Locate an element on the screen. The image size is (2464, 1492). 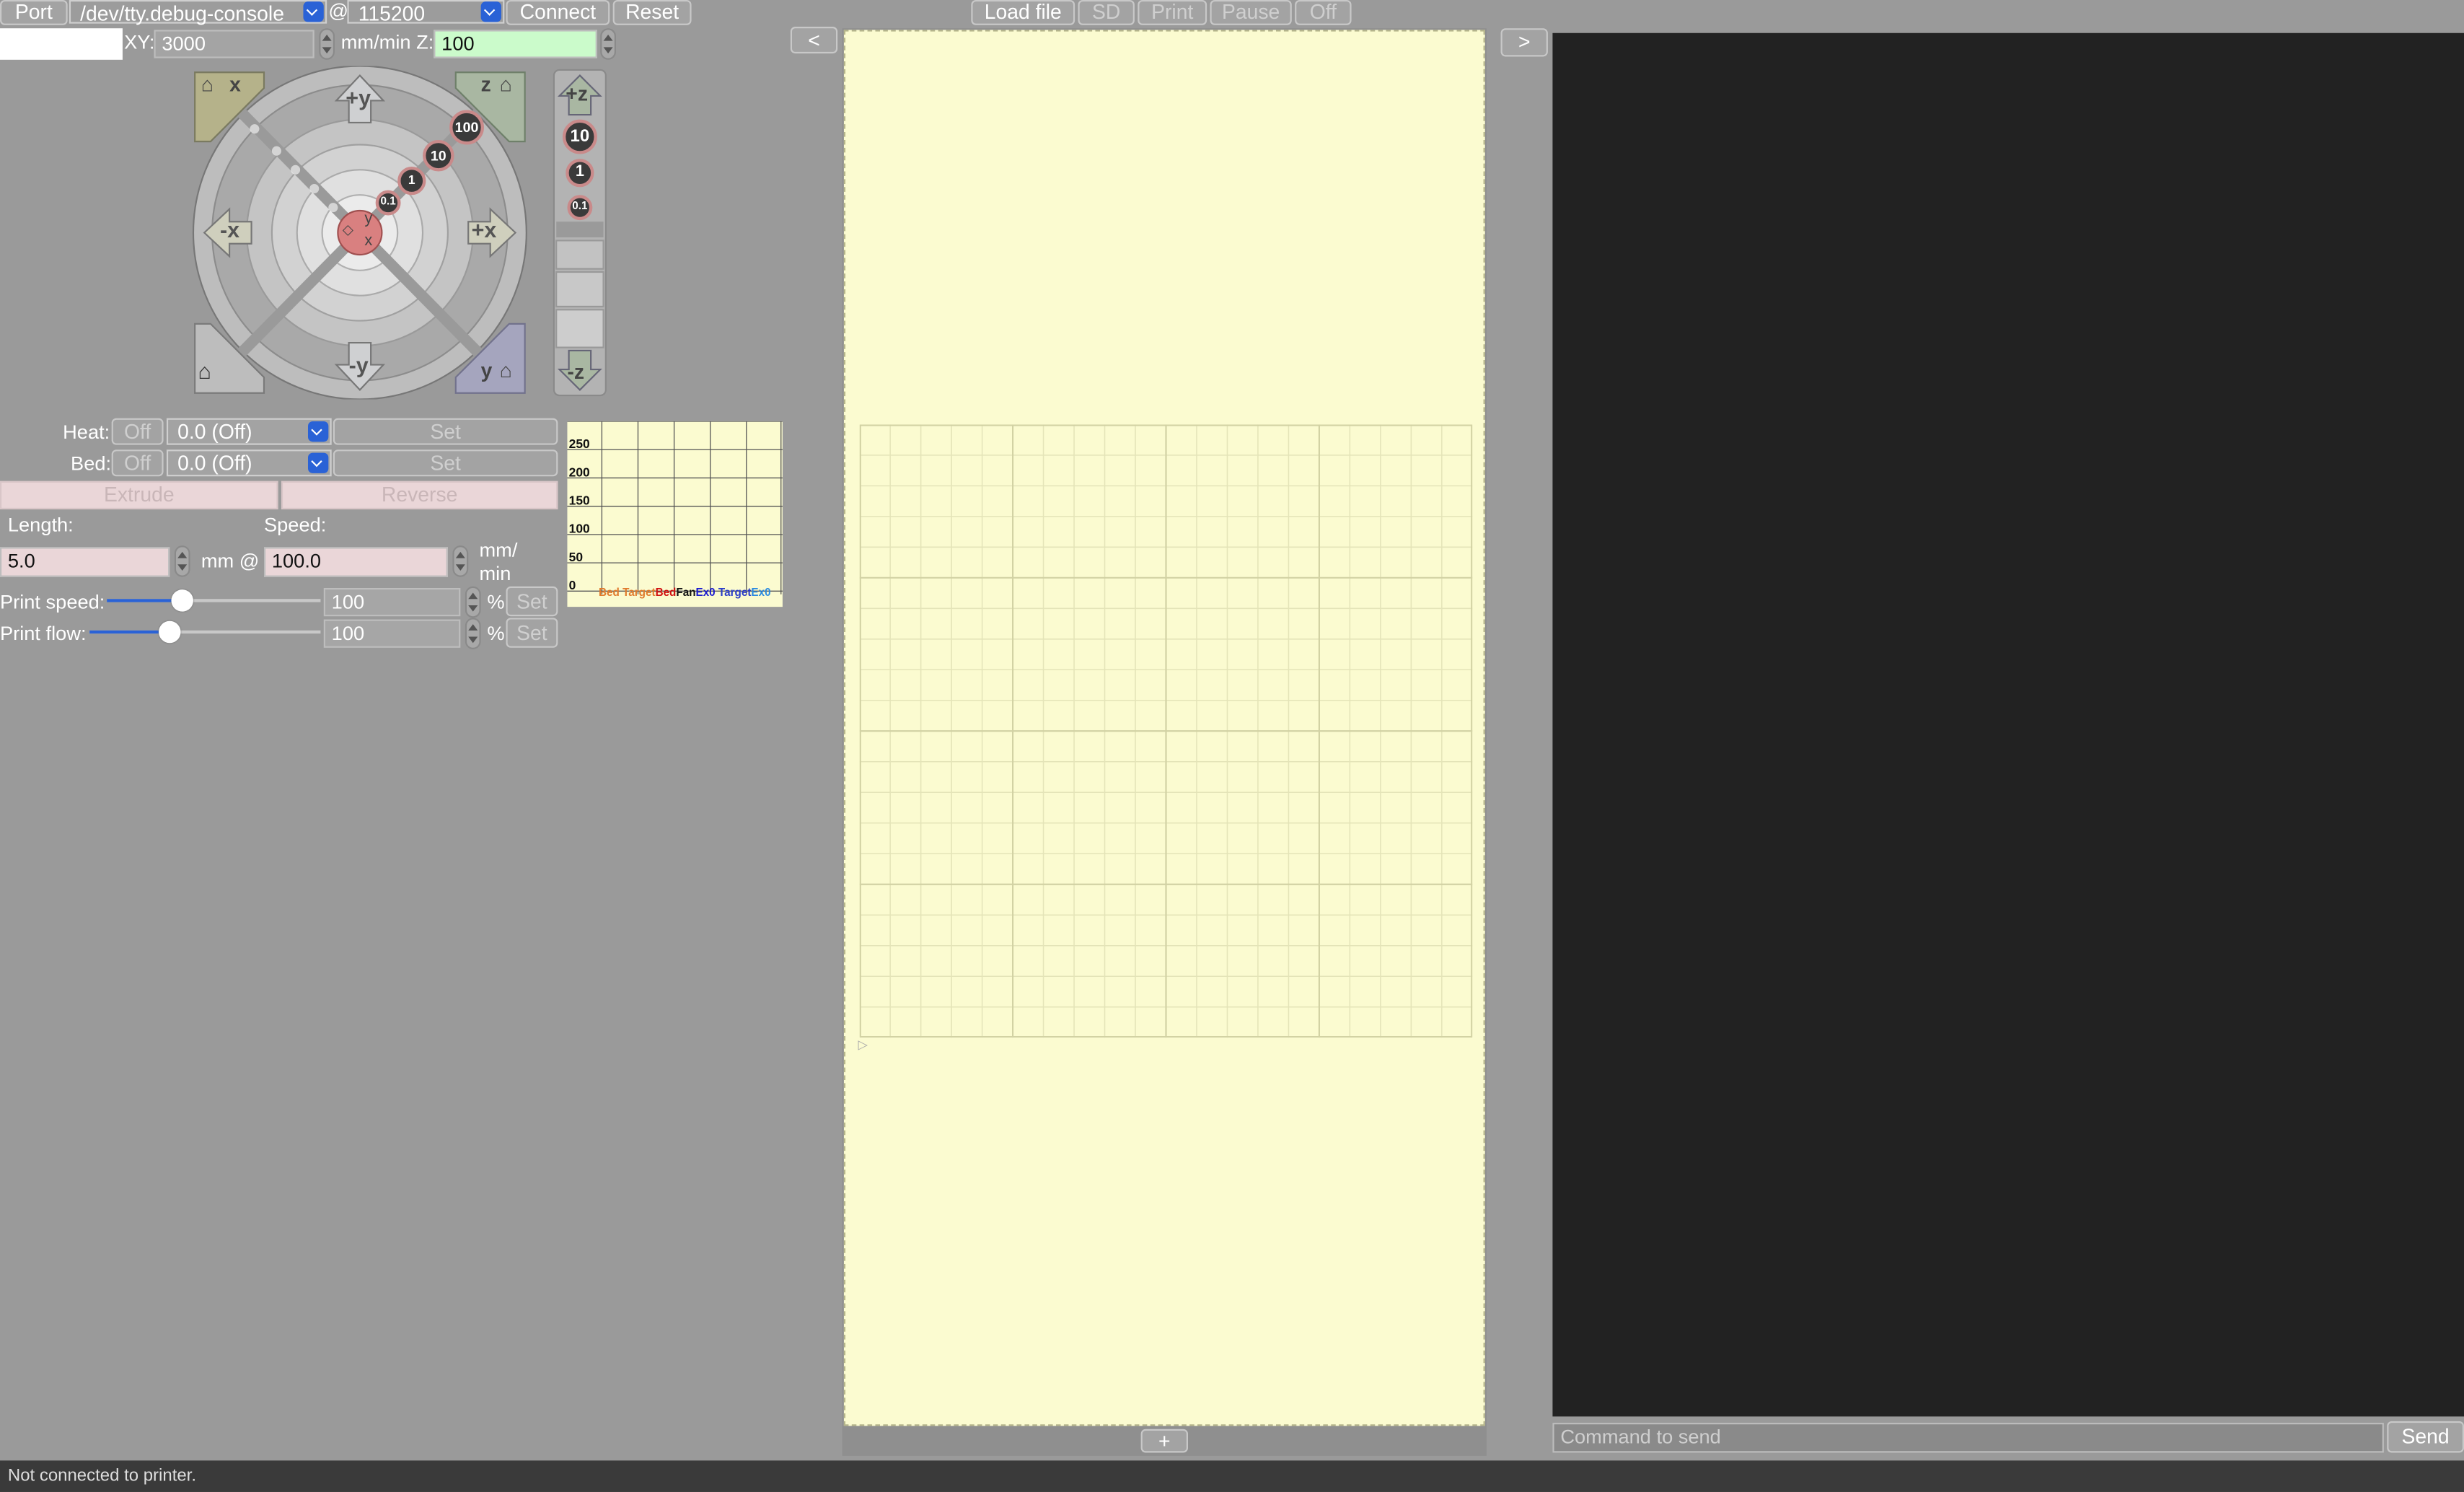
load-file-button: Load file is located at coordinates (1023, 13).